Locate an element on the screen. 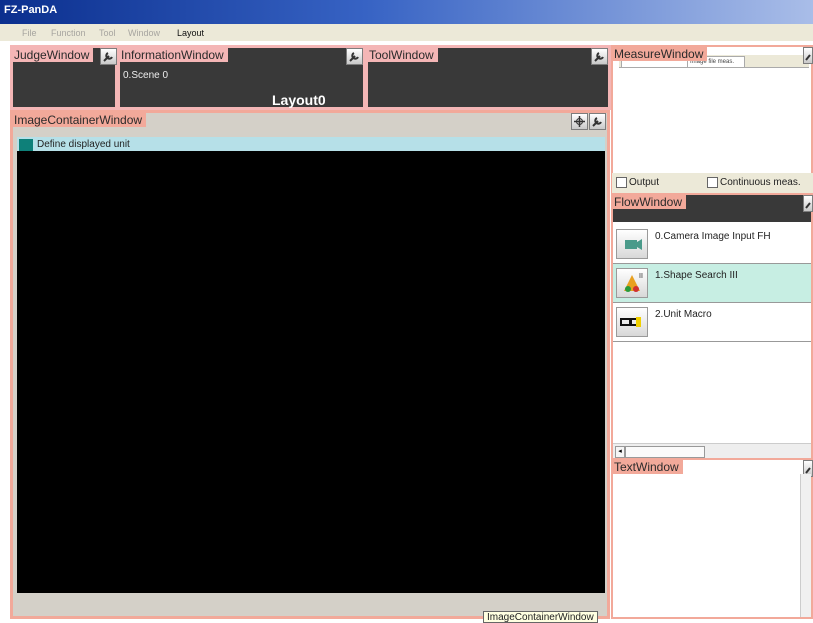 This screenshot has height=623, width=813. information-settings-button is located at coordinates (354, 56).